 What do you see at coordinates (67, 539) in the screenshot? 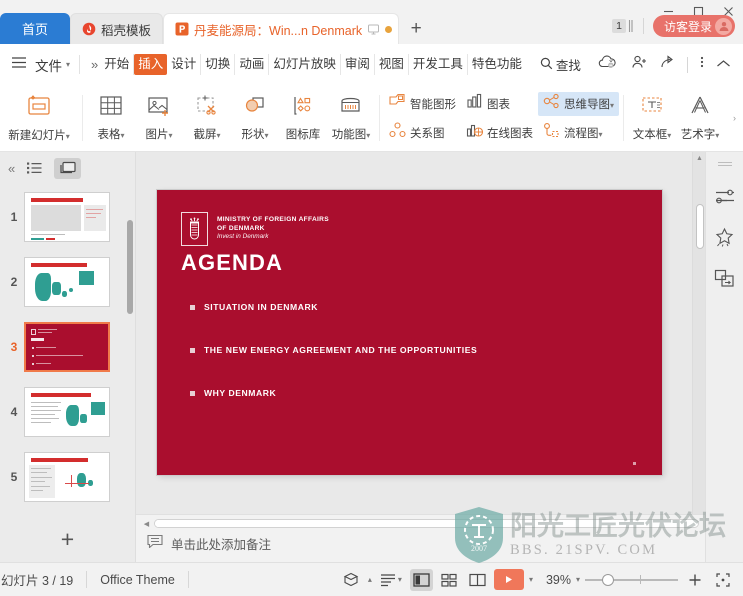
I see `add-slide-button: +` at bounding box center [67, 539].